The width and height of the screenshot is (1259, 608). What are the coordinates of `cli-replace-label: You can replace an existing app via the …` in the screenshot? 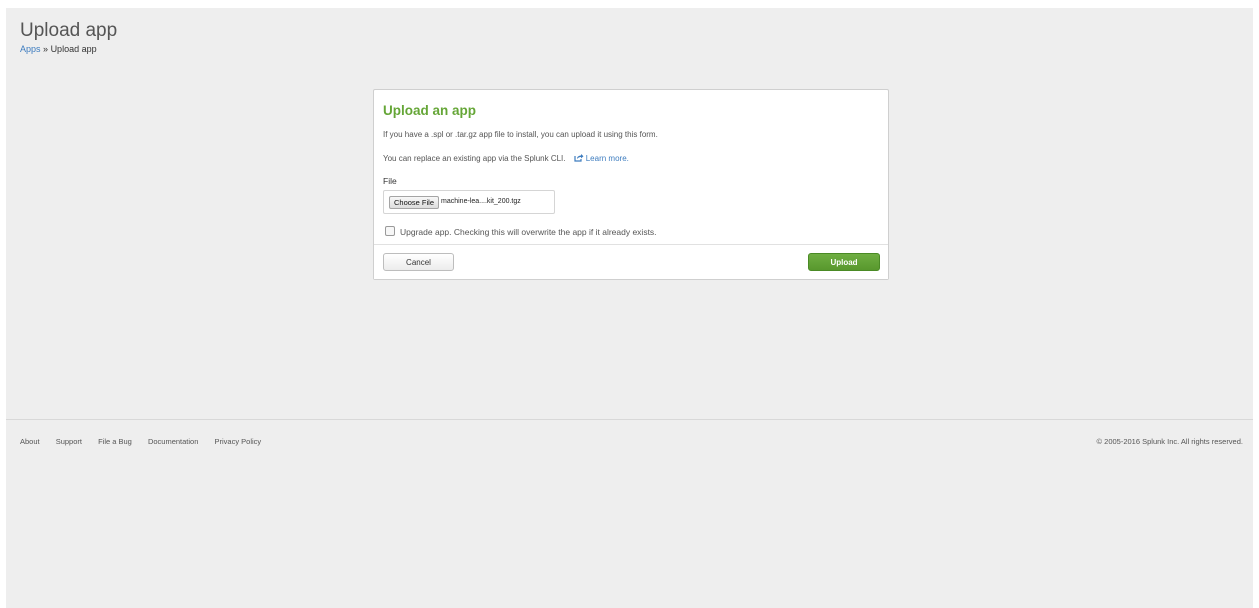 It's located at (474, 158).